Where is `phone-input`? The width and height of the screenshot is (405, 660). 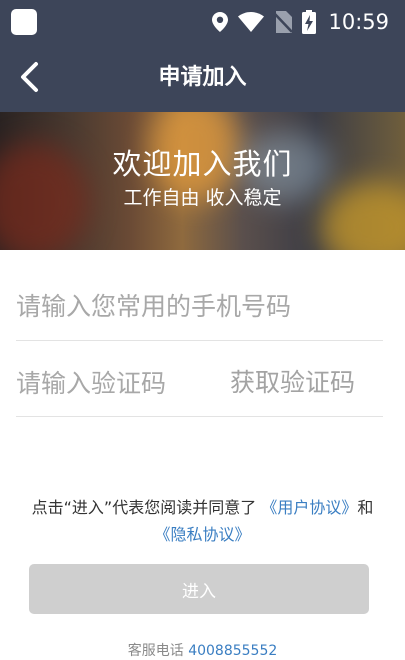 phone-input is located at coordinates (199, 306).